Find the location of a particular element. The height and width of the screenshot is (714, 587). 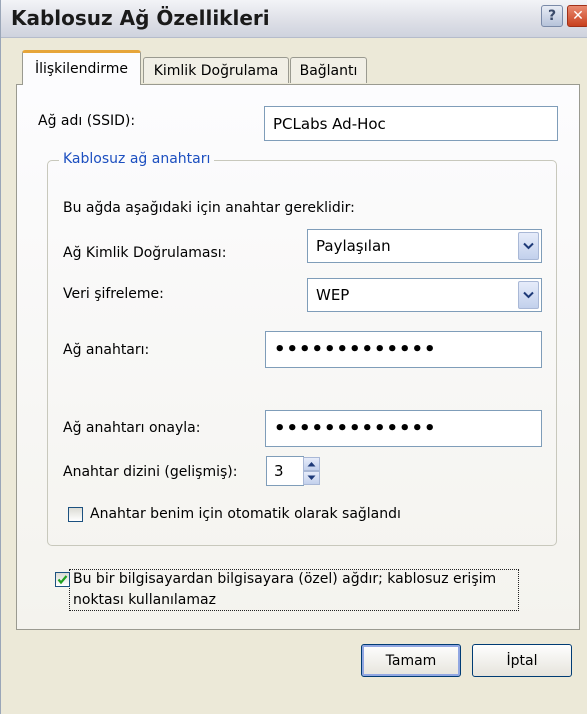

network-key-label: Ağ anahtarı: is located at coordinates (106, 350).